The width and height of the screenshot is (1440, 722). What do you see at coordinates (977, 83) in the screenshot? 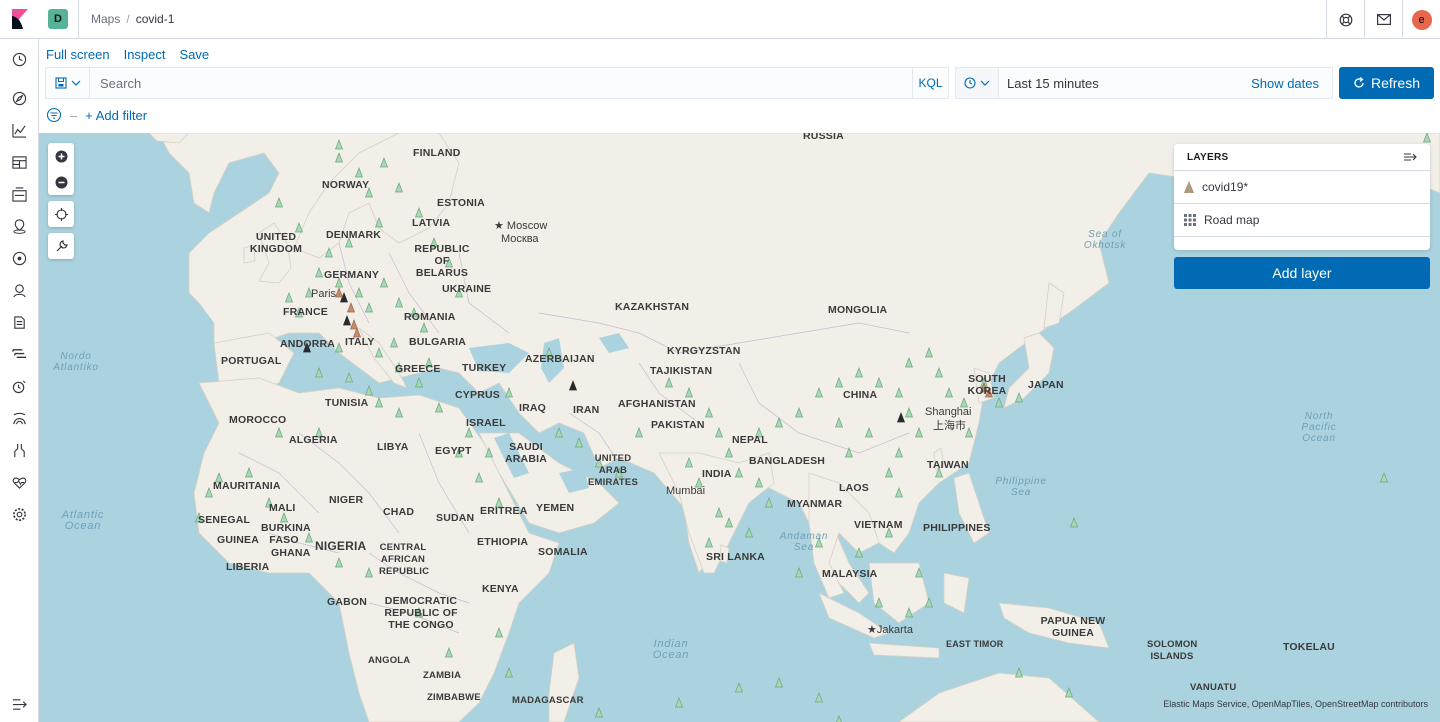
I see `quick-menu-button` at bounding box center [977, 83].